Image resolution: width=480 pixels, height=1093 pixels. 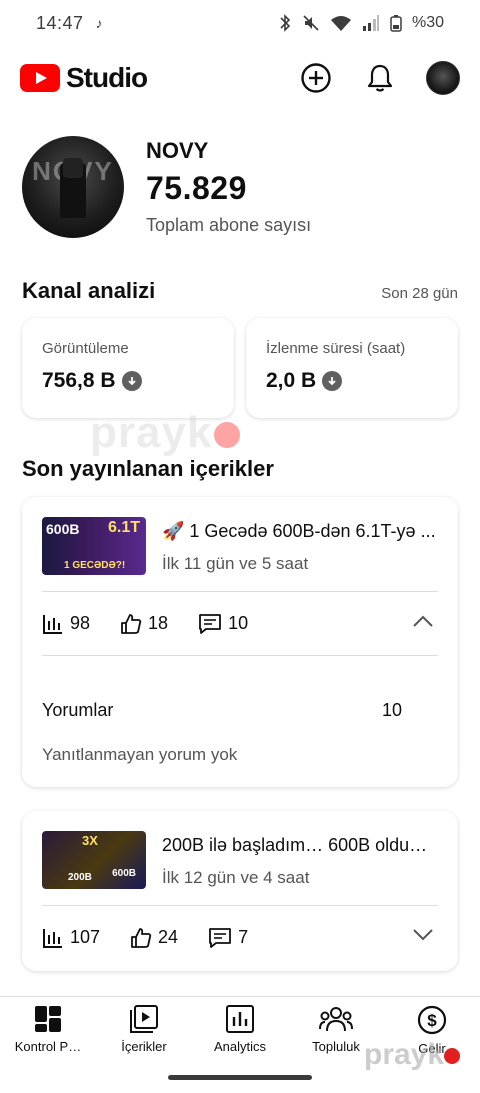 What do you see at coordinates (144, 1019) in the screenshot?
I see `content-icon` at bounding box center [144, 1019].